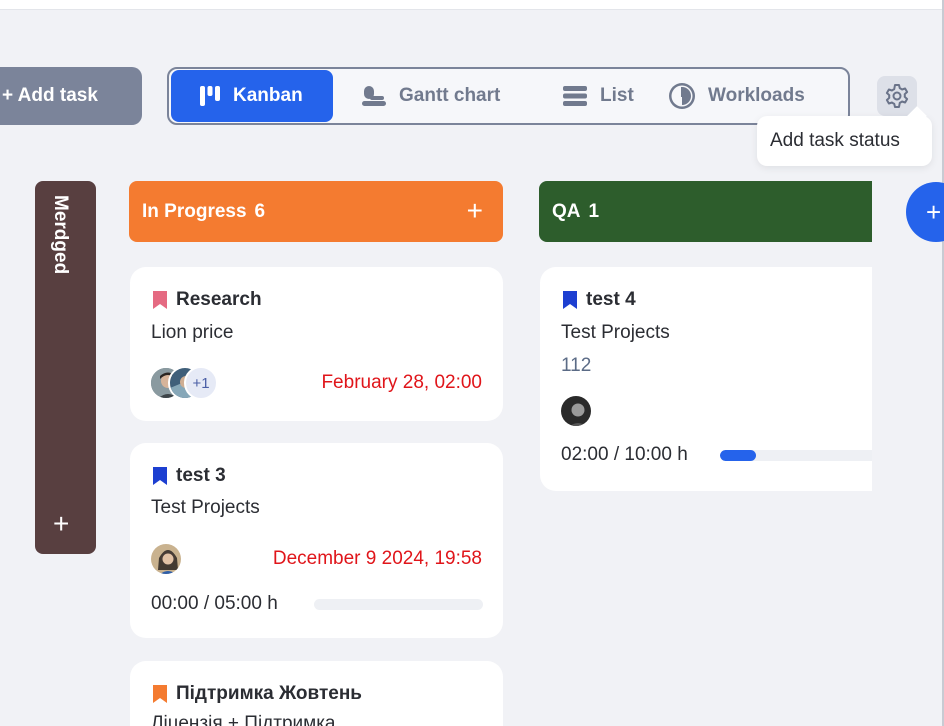 Image resolution: width=944 pixels, height=726 pixels. I want to click on add-task-button: + Add task, so click(71, 96).